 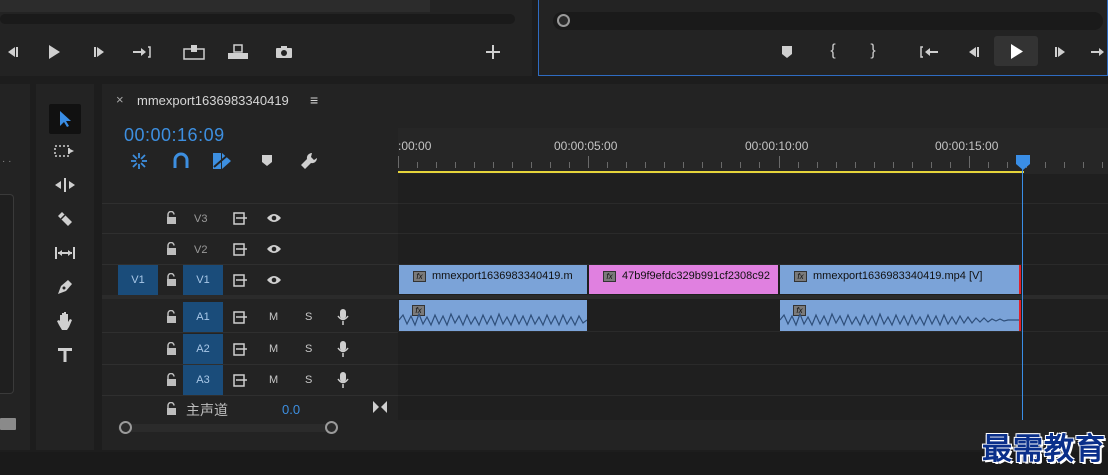 What do you see at coordinates (65, 321) in the screenshot?
I see `hand-tool-icon` at bounding box center [65, 321].